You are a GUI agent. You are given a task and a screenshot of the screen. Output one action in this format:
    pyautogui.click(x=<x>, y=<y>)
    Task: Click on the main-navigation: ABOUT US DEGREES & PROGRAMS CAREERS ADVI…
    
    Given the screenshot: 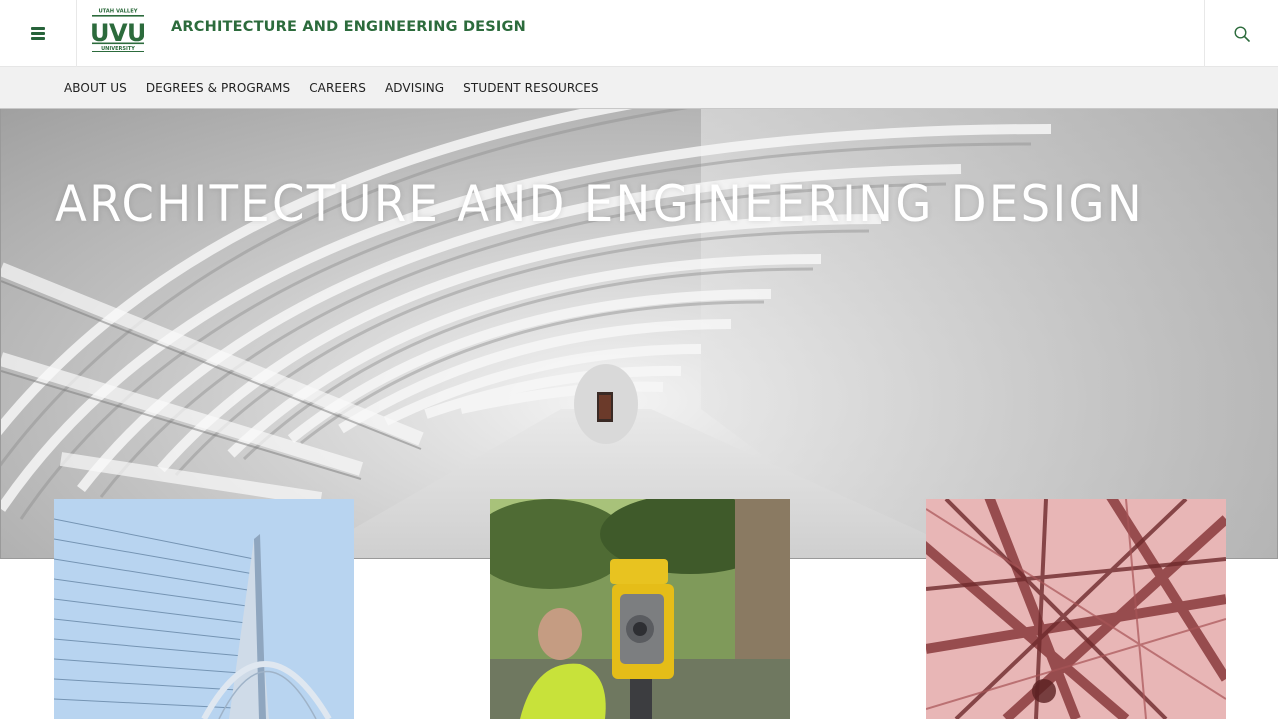 What is the action you would take?
    pyautogui.click(x=639, y=88)
    